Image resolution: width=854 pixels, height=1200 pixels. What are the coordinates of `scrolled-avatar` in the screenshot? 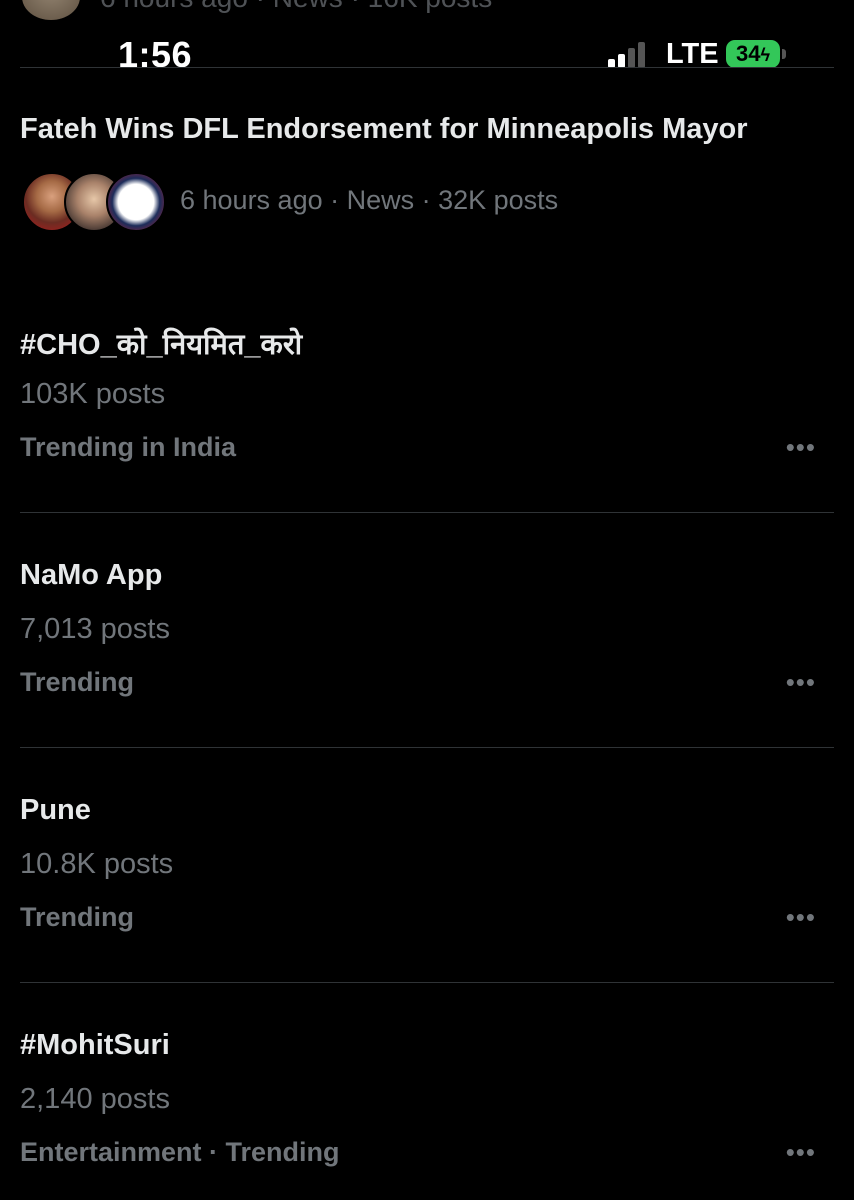 It's located at (51, 10).